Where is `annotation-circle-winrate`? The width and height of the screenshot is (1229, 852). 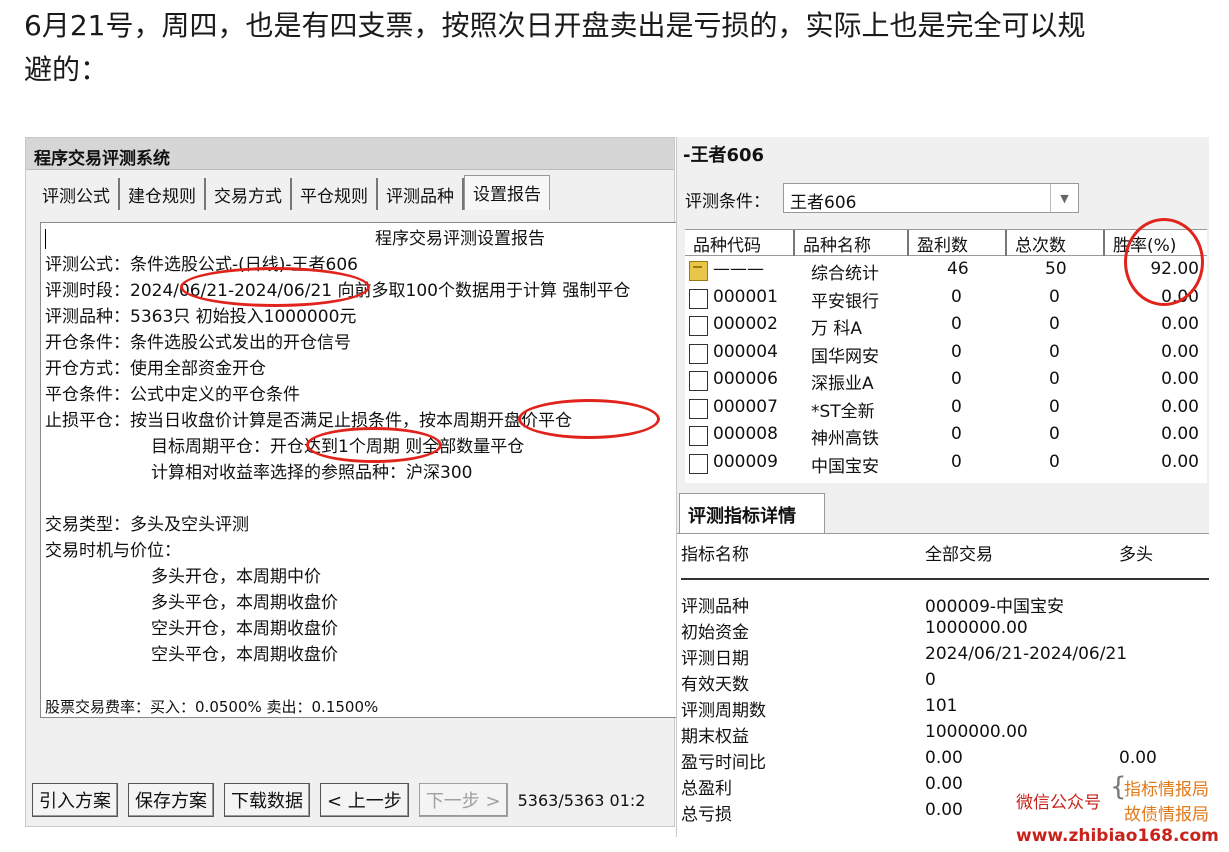 annotation-circle-winrate is located at coordinates (1164, 262).